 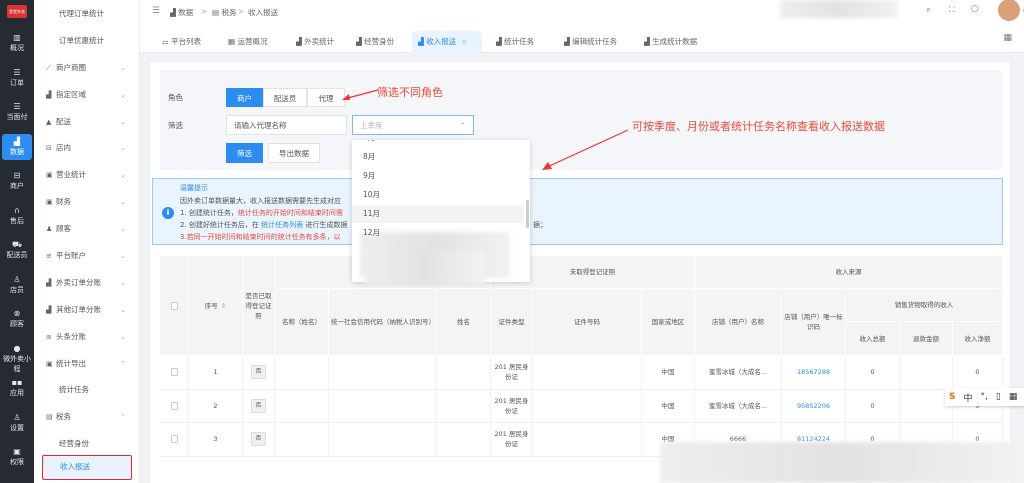 I want to click on sidebar-item: ▲ 配送 ⌄, so click(x=87, y=122).